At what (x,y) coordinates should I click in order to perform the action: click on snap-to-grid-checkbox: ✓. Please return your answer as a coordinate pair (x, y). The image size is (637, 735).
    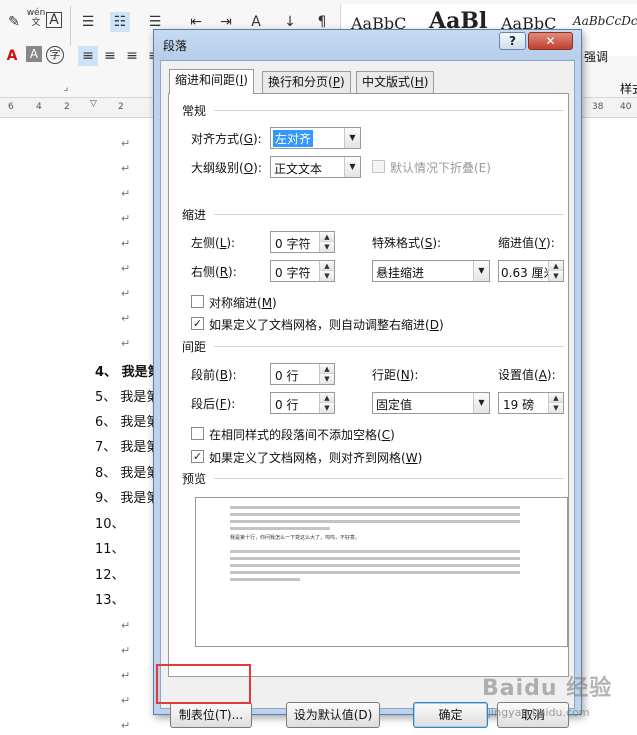
    Looking at the image, I should click on (197, 456).